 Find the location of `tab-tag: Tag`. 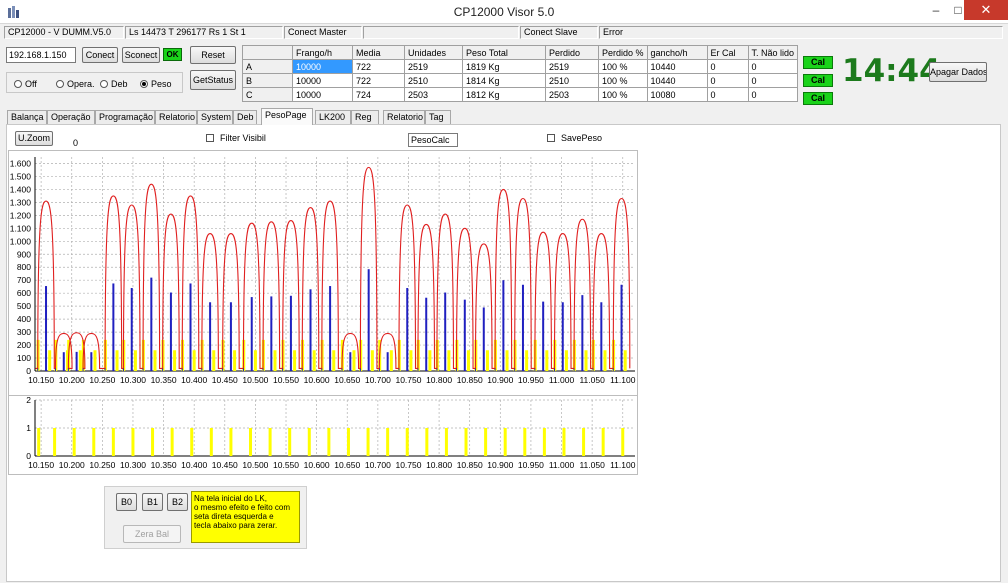

tab-tag: Tag is located at coordinates (438, 117).